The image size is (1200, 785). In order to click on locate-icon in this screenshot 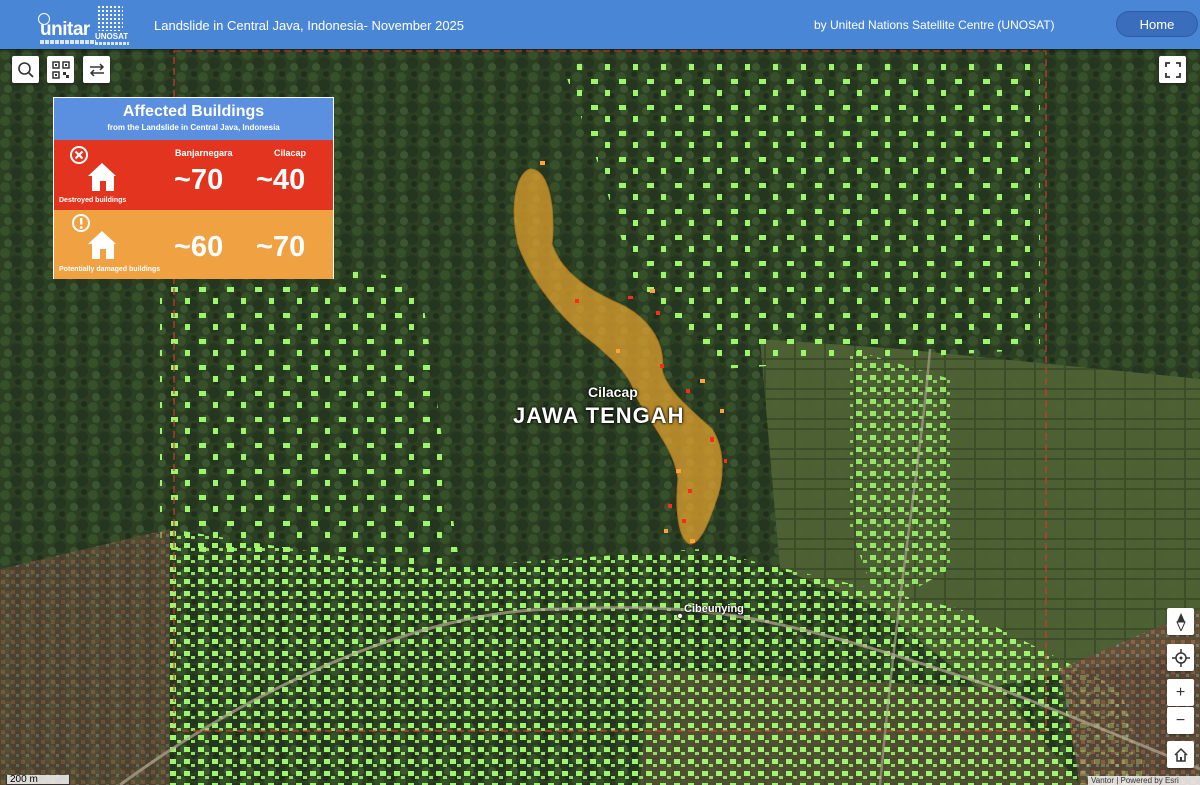, I will do `click(1180, 657)`.